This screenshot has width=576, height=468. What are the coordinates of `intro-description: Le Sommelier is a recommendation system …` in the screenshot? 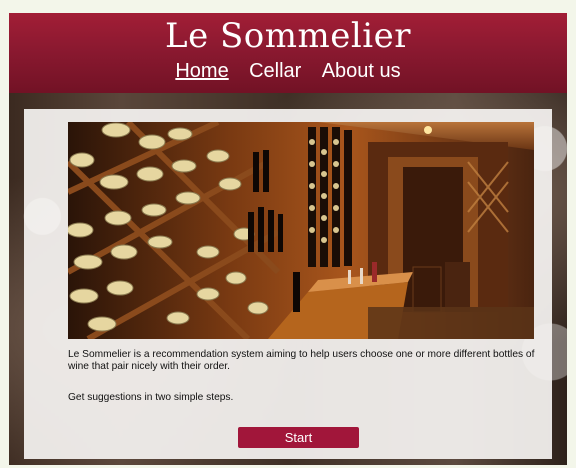 It's located at (301, 360).